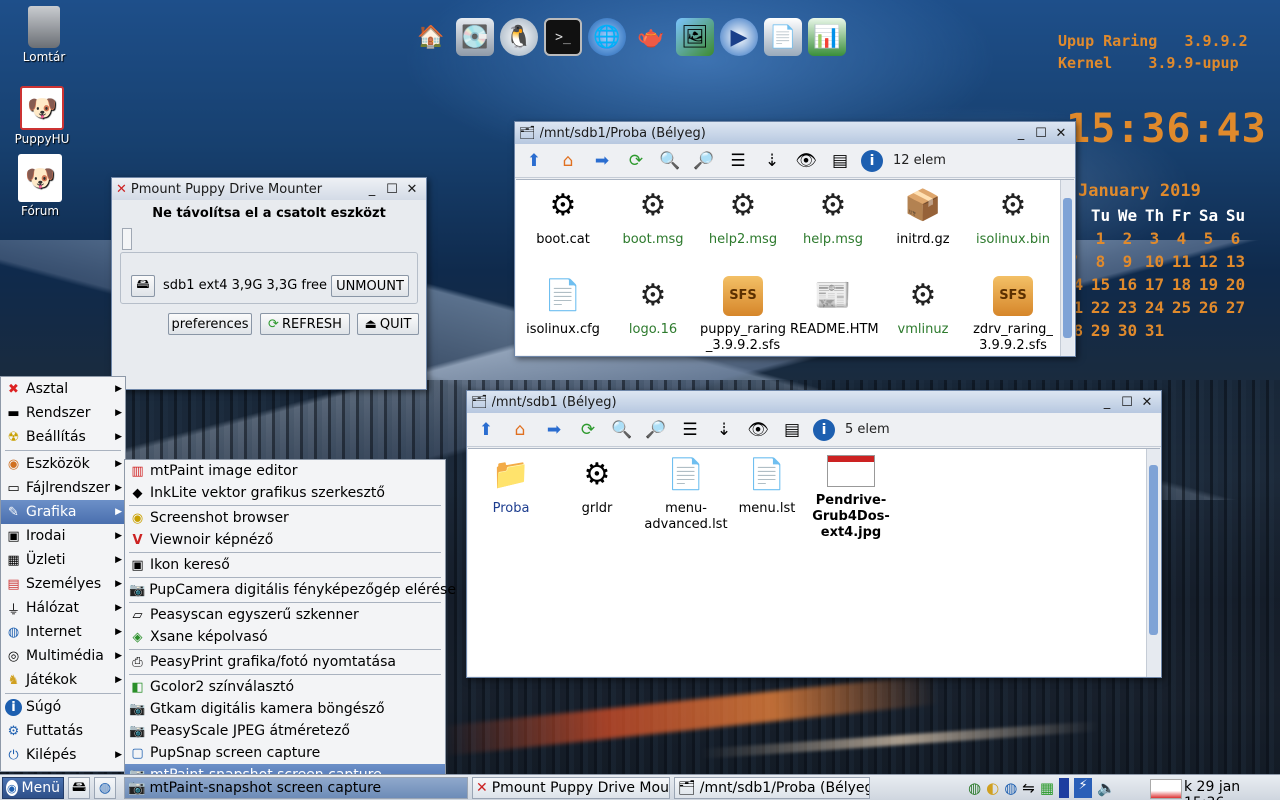 The width and height of the screenshot is (1280, 800). What do you see at coordinates (285, 687) in the screenshot?
I see `menu-item-gcolor2: ◧ Gcolor2 színválasztó` at bounding box center [285, 687].